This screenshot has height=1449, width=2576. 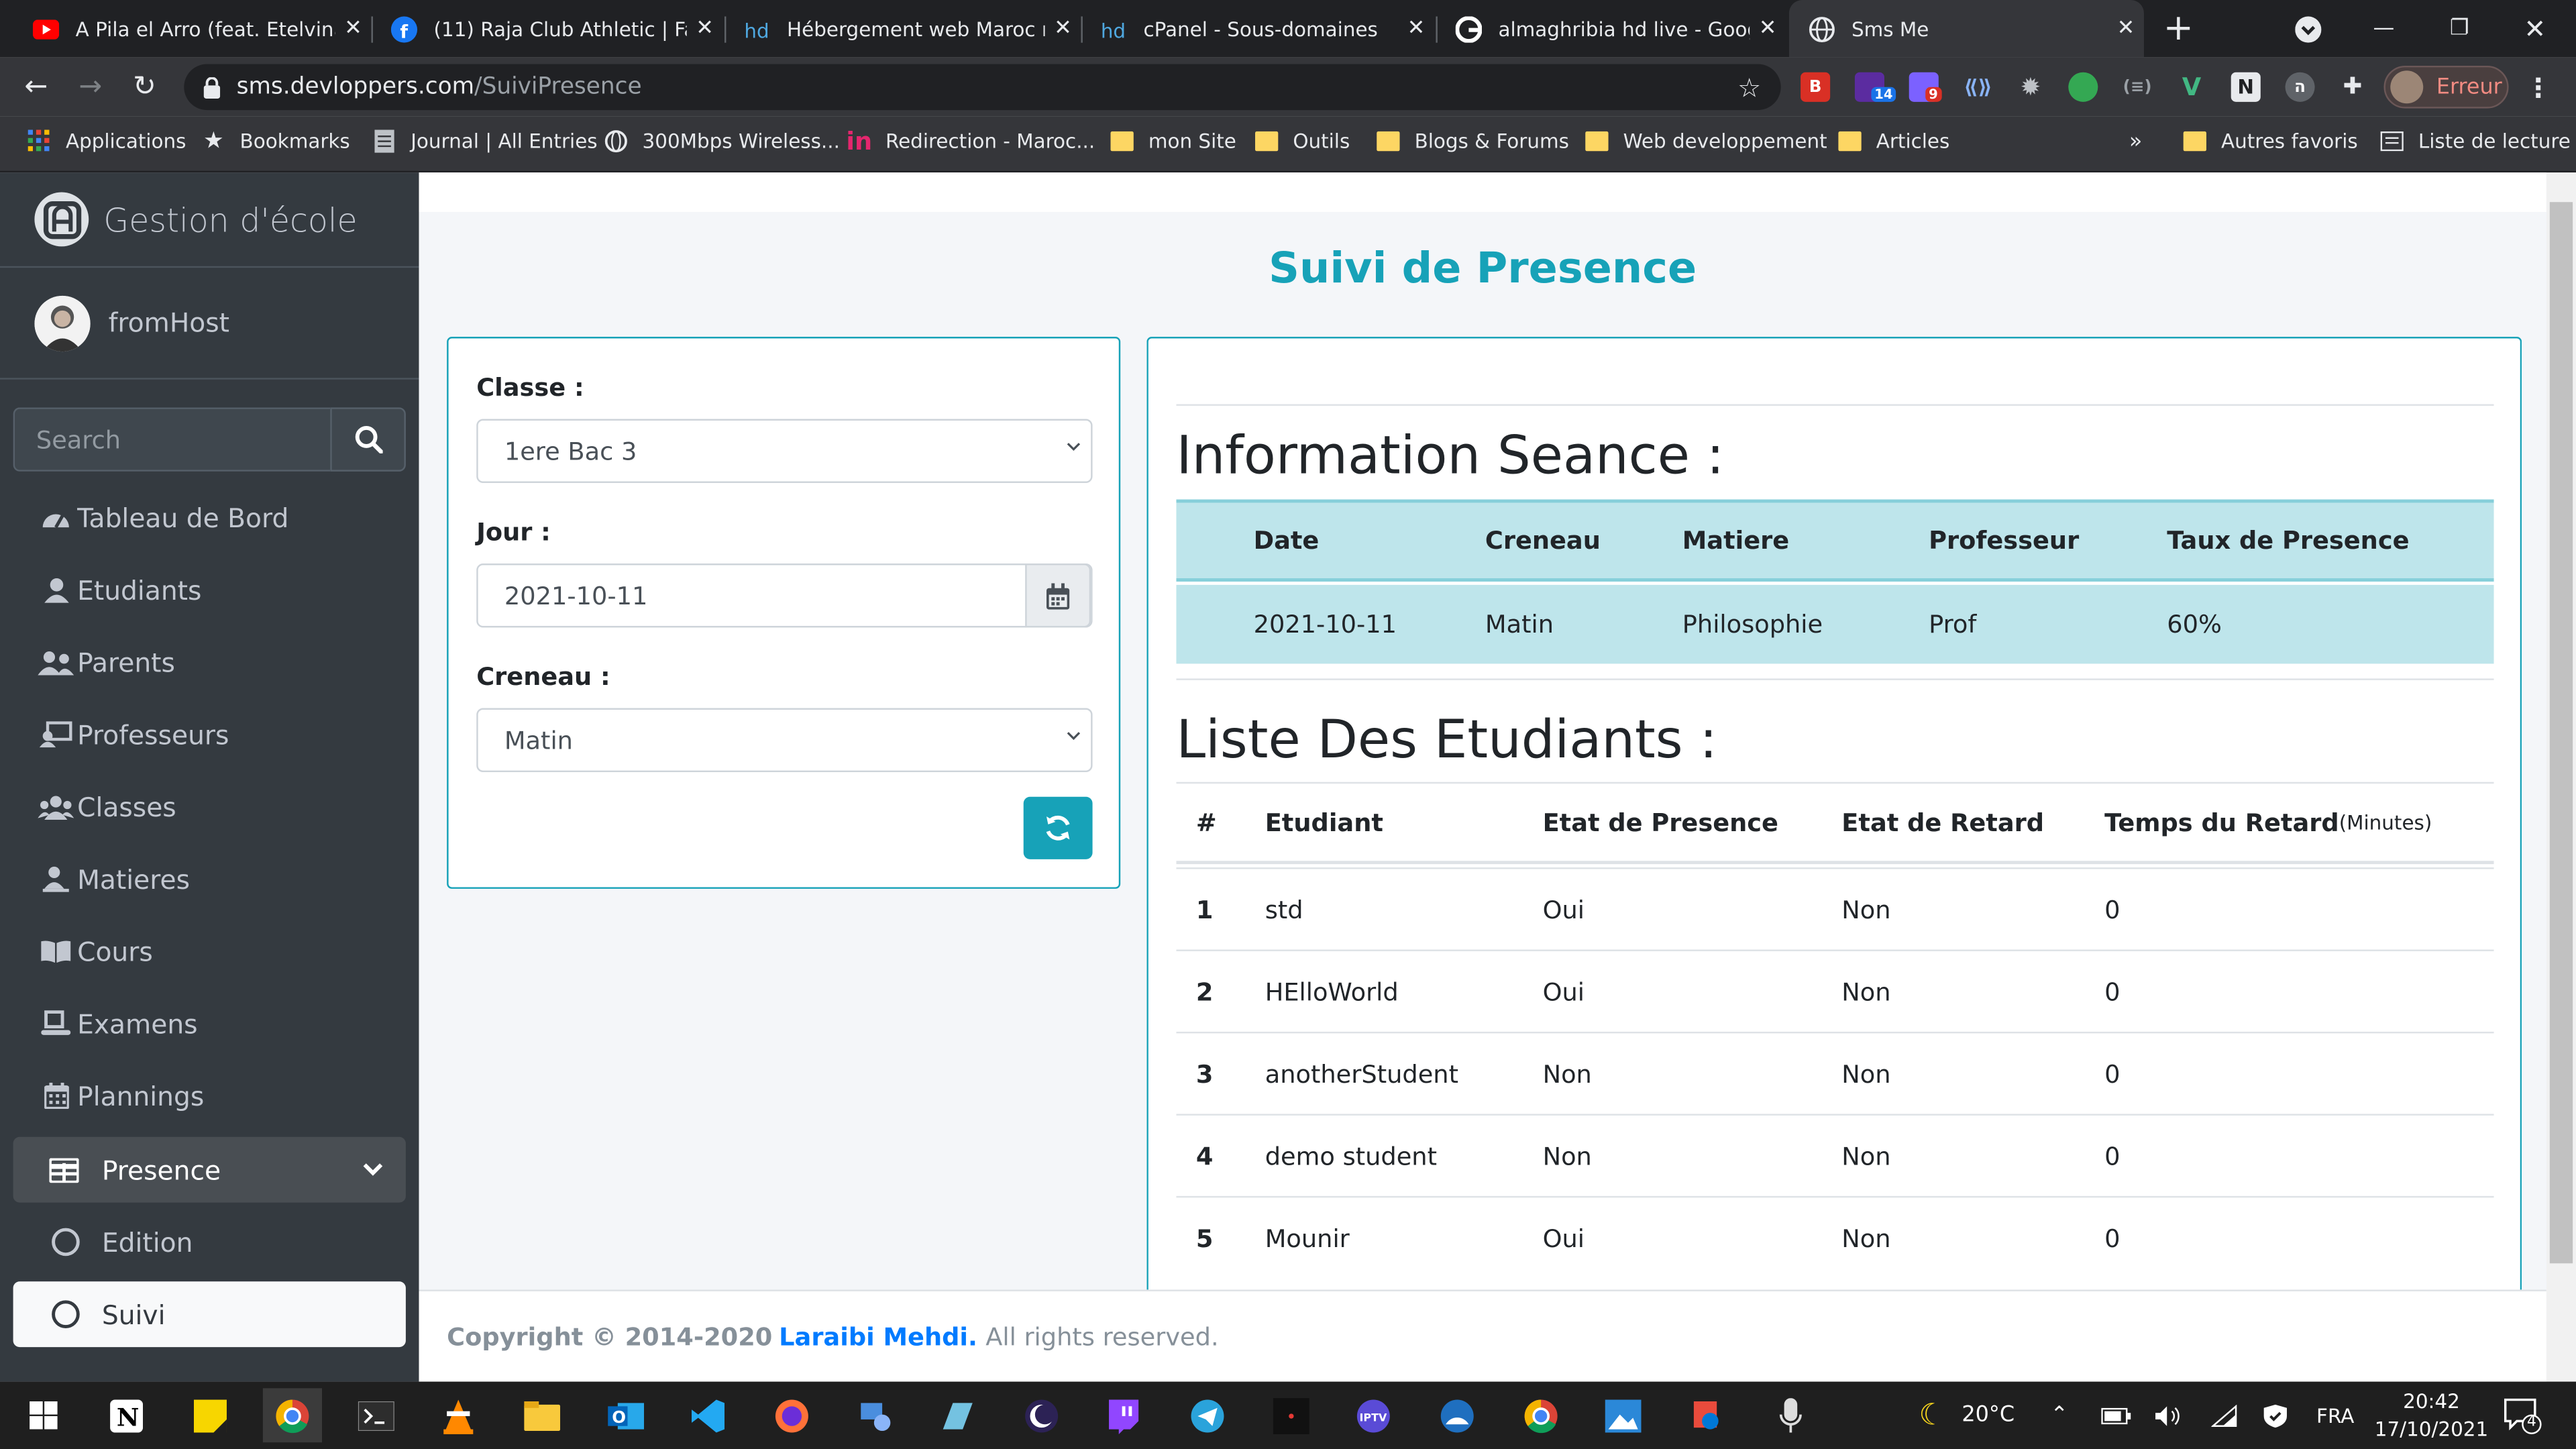 I want to click on tab-sms-me: Sms Me ✕, so click(x=1966, y=29).